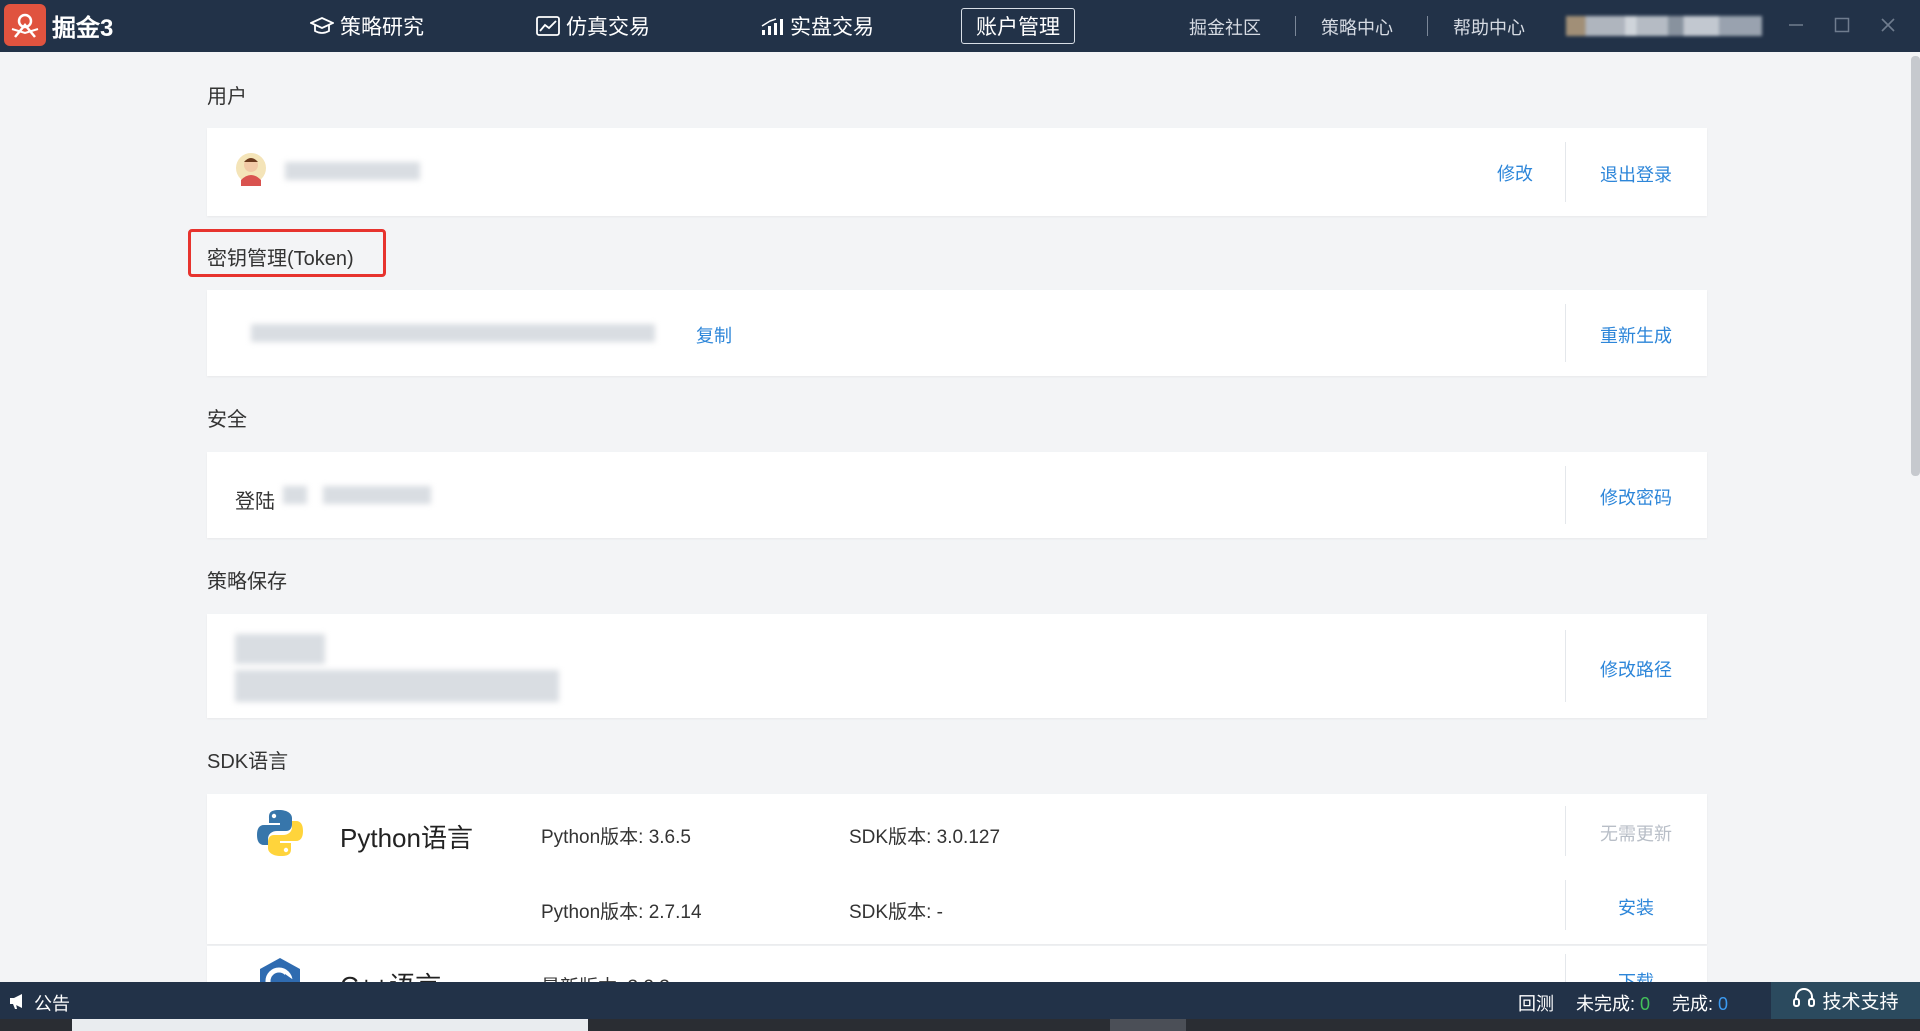 The width and height of the screenshot is (1920, 1031). I want to click on unfinished-status: 未完成: 0, so click(1613, 1003).